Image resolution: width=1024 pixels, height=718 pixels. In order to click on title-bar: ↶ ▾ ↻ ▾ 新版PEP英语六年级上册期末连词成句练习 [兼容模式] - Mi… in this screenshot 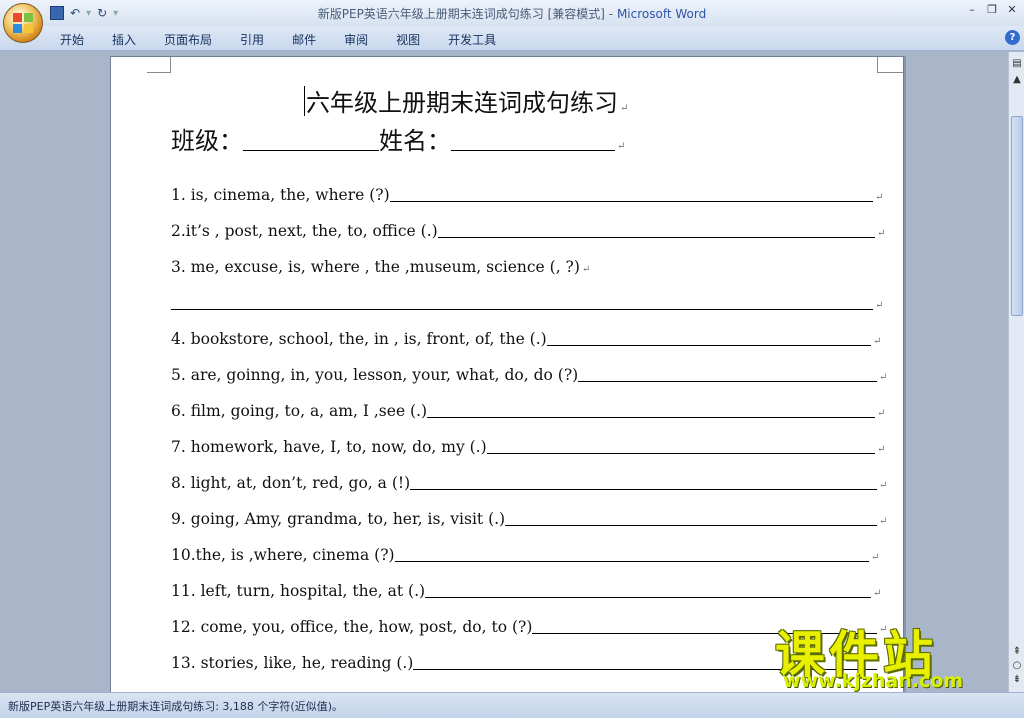, I will do `click(512, 13)`.